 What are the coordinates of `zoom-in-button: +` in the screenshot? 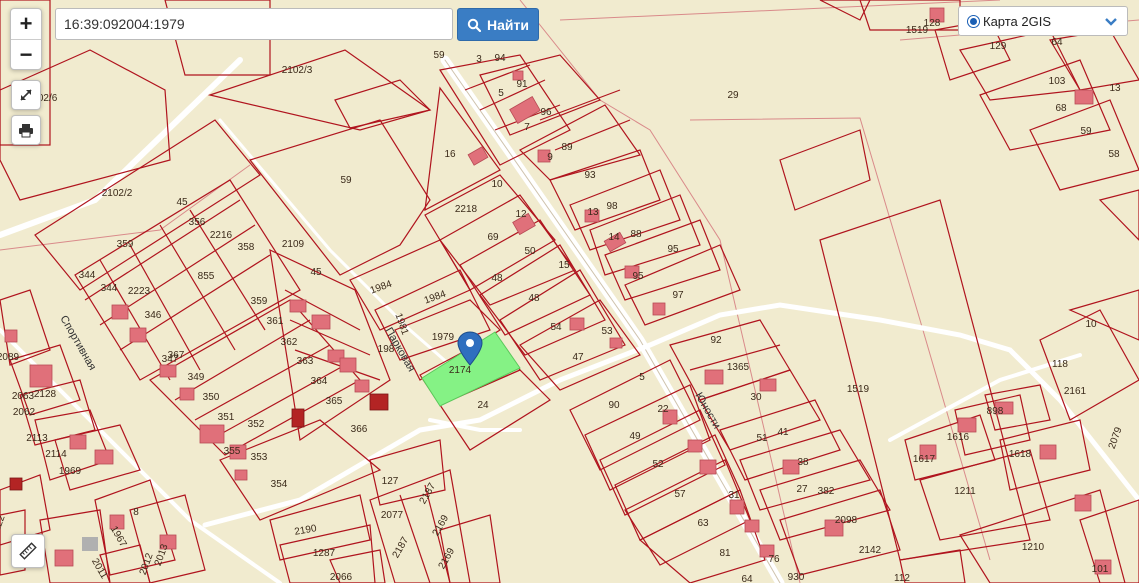 It's located at (26, 24).